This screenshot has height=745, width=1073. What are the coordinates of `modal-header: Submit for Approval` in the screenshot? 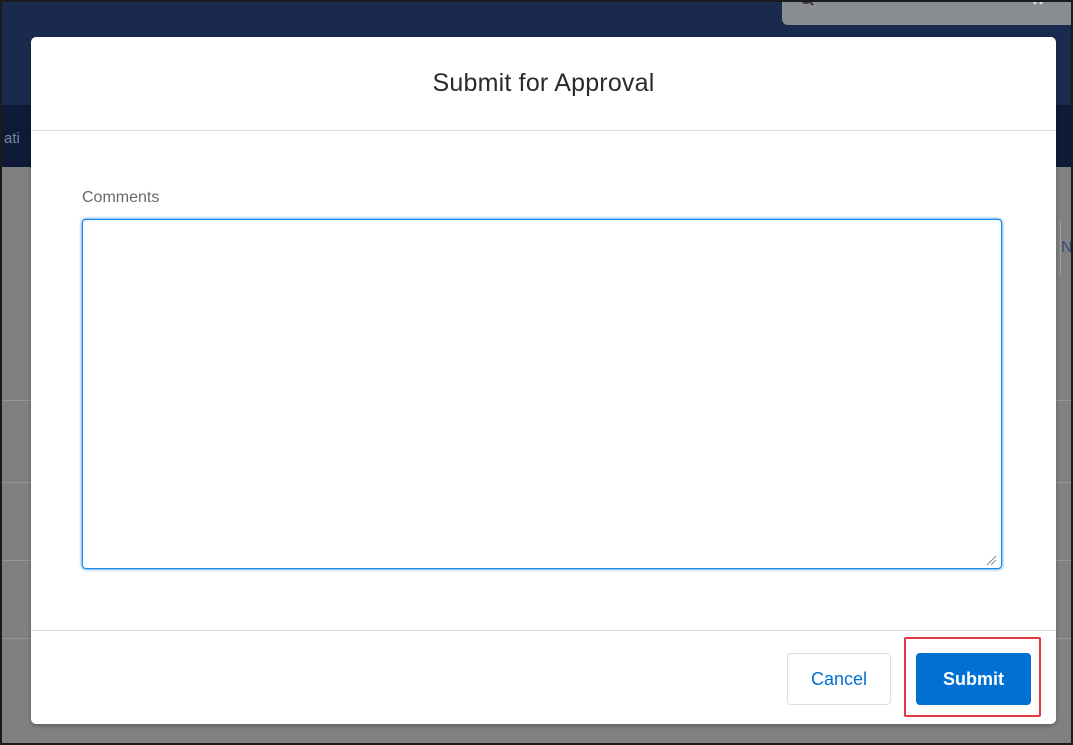 It's located at (543, 84).